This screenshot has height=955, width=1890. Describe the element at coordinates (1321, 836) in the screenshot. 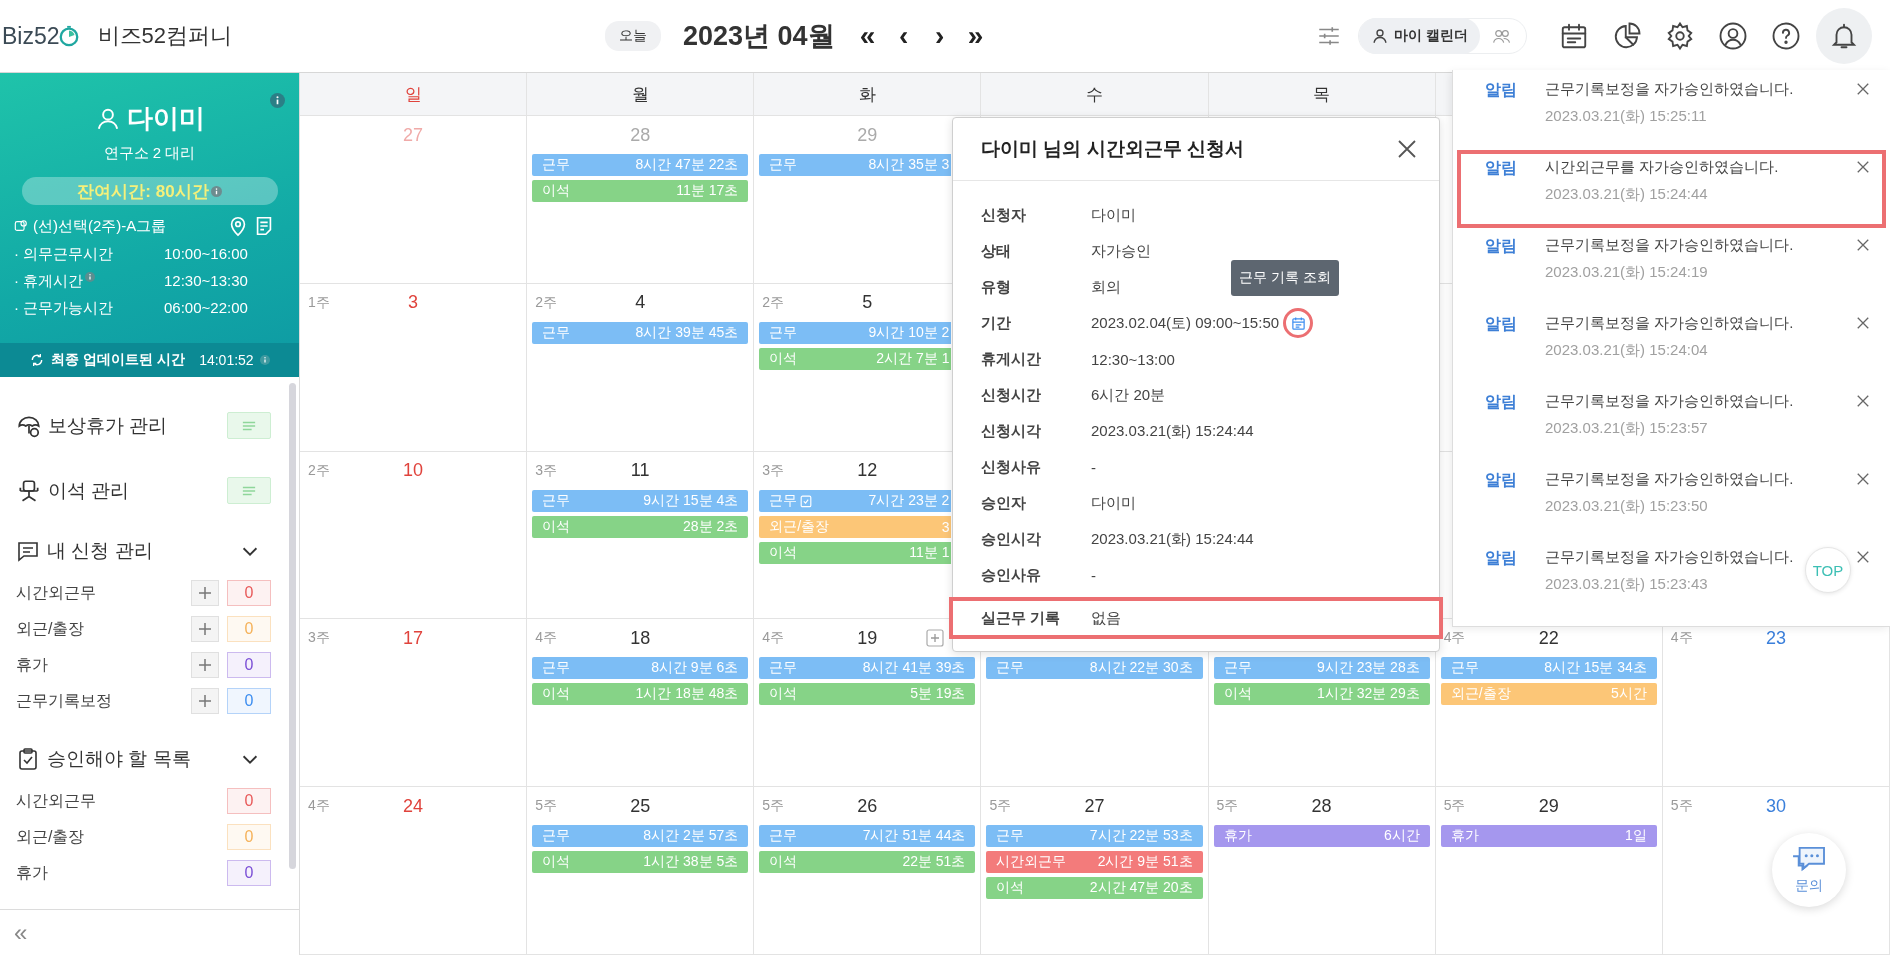

I see `schedule-bar: 휴가 6시간` at that location.